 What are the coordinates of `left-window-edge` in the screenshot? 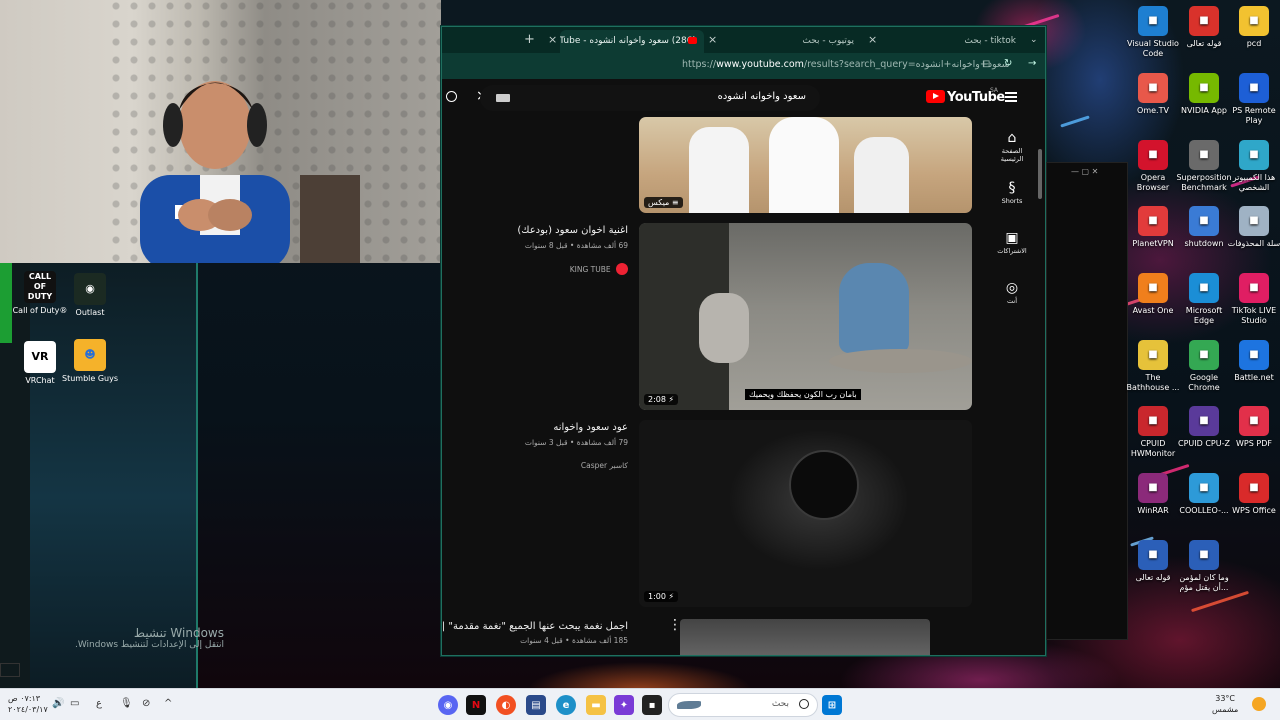 It's located at (15, 475).